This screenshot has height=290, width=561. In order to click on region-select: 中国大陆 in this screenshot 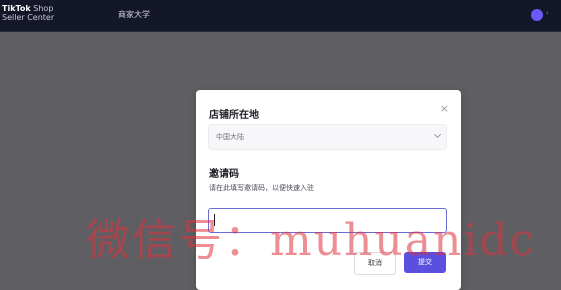, I will do `click(327, 137)`.